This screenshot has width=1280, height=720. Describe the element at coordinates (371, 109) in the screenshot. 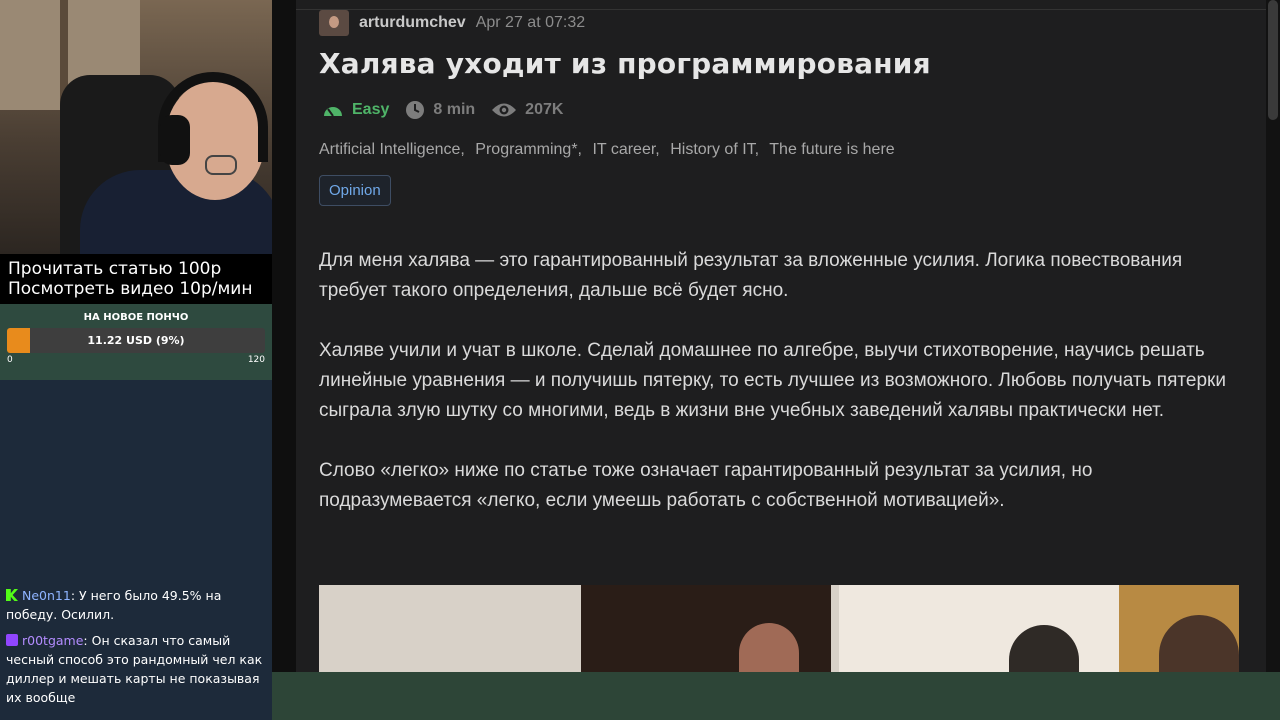

I see `difficulty-label: Easy` at that location.